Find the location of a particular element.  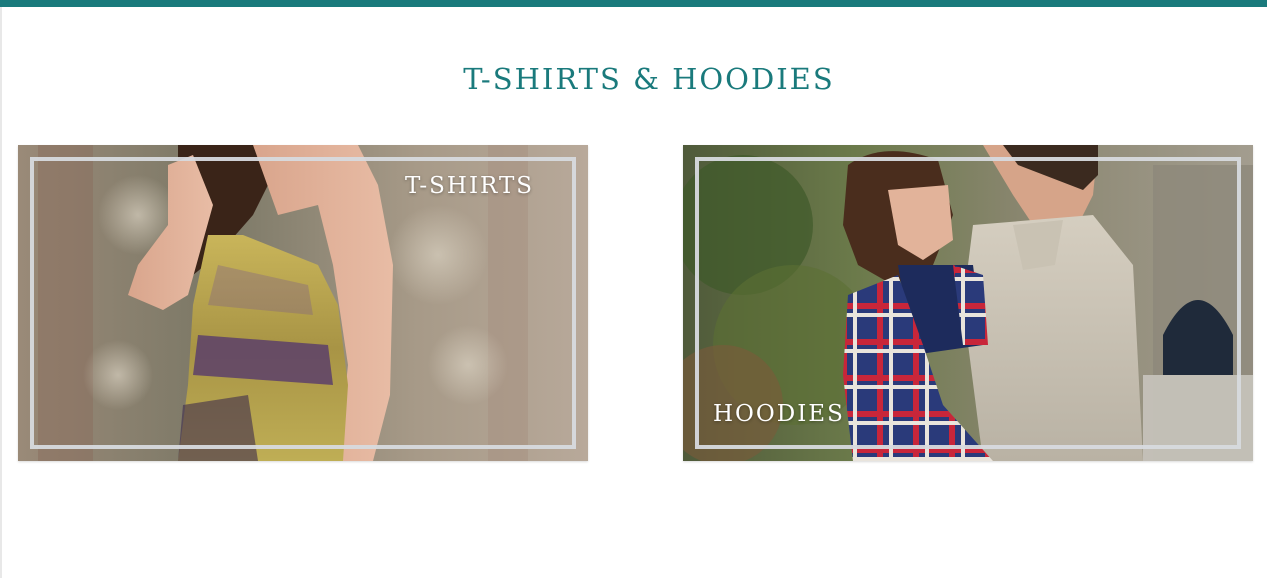

top-accent-bar is located at coordinates (633, 3).